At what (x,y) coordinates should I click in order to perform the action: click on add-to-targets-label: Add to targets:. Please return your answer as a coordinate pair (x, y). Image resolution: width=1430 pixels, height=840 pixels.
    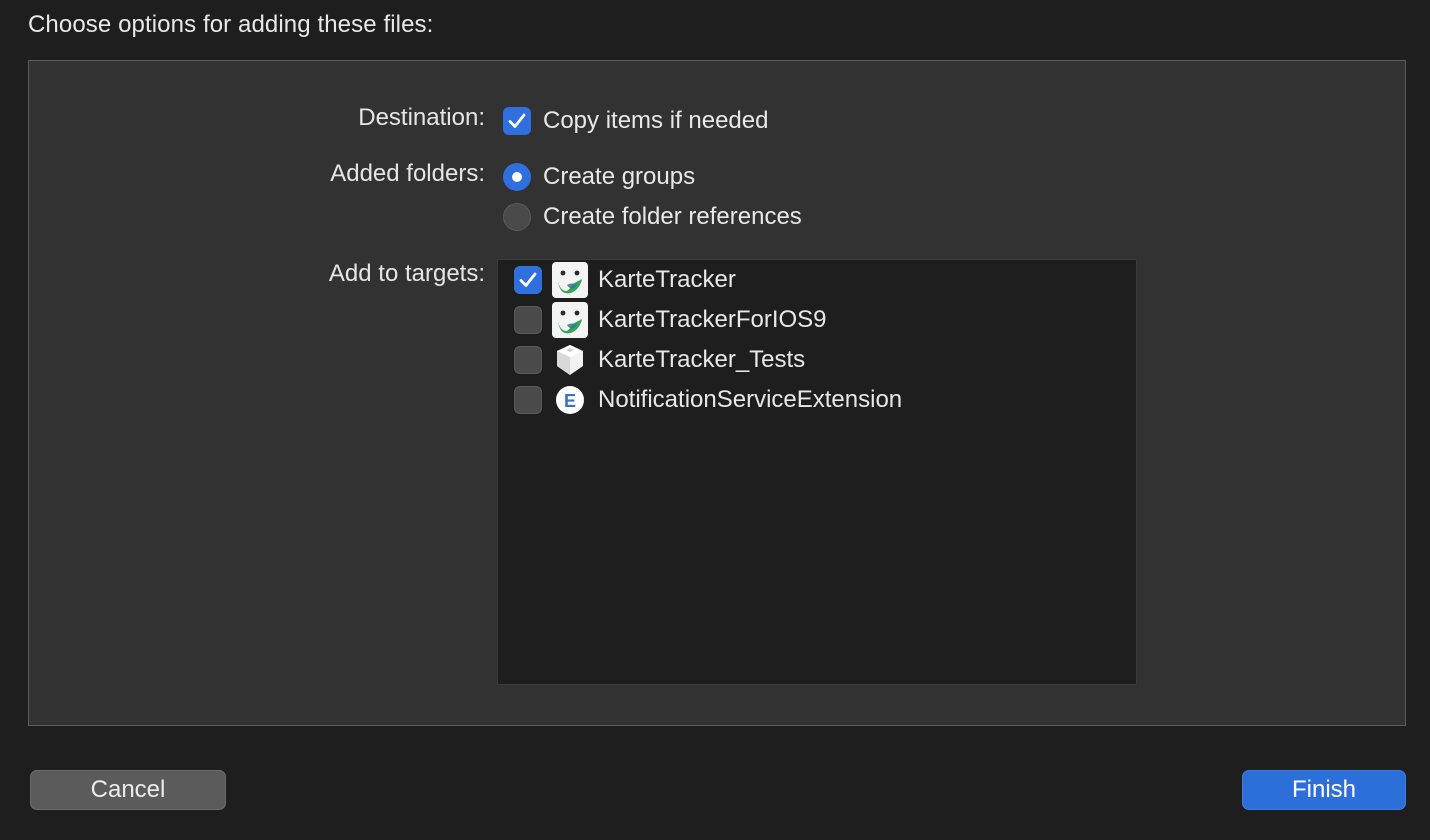
    Looking at the image, I should click on (406, 273).